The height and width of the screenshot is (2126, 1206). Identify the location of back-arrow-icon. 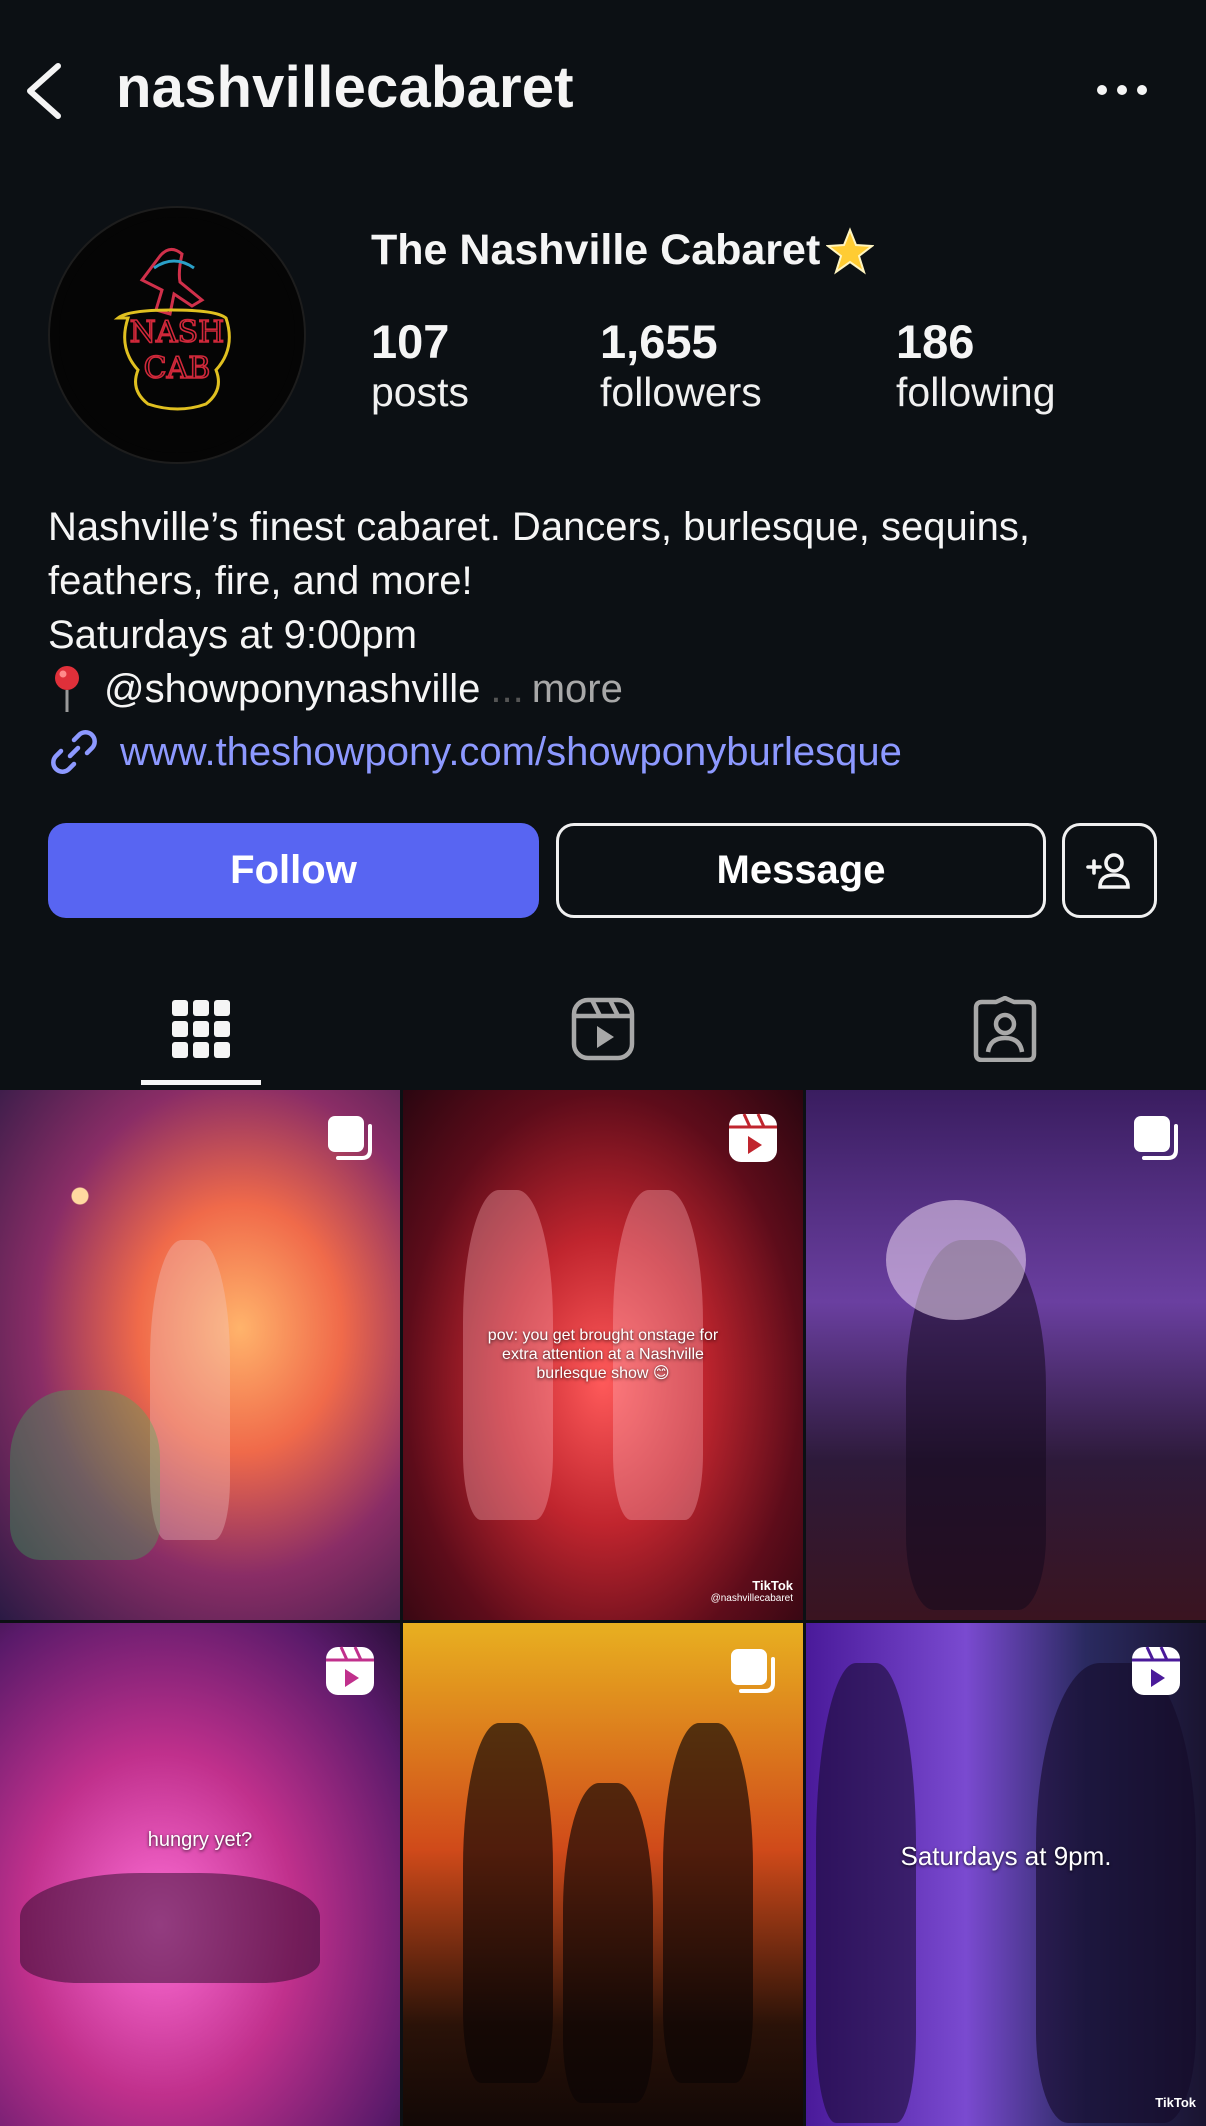
(44, 91).